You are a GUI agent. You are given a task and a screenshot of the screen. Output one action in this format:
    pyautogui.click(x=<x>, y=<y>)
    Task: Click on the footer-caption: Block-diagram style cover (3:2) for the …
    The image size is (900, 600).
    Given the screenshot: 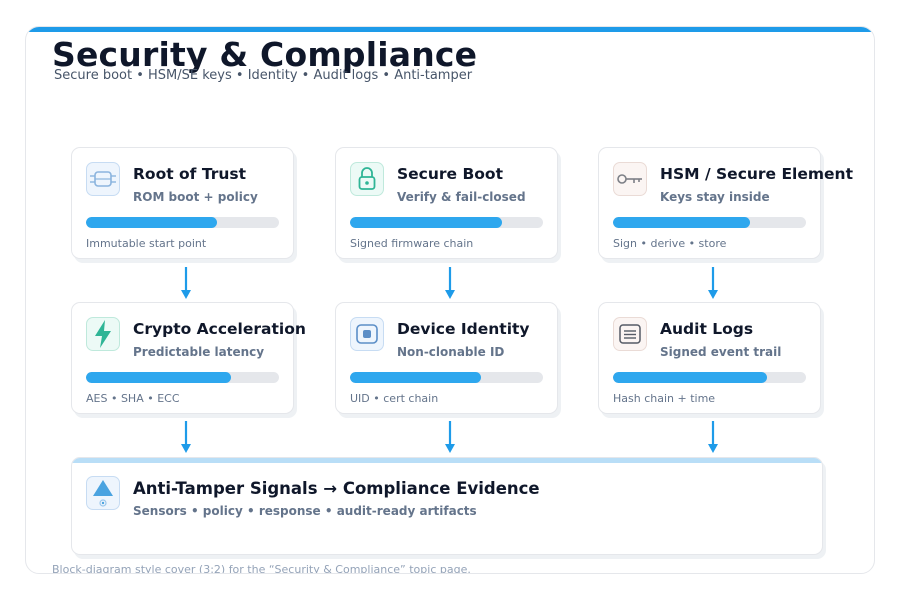 What is the action you would take?
    pyautogui.click(x=261, y=568)
    